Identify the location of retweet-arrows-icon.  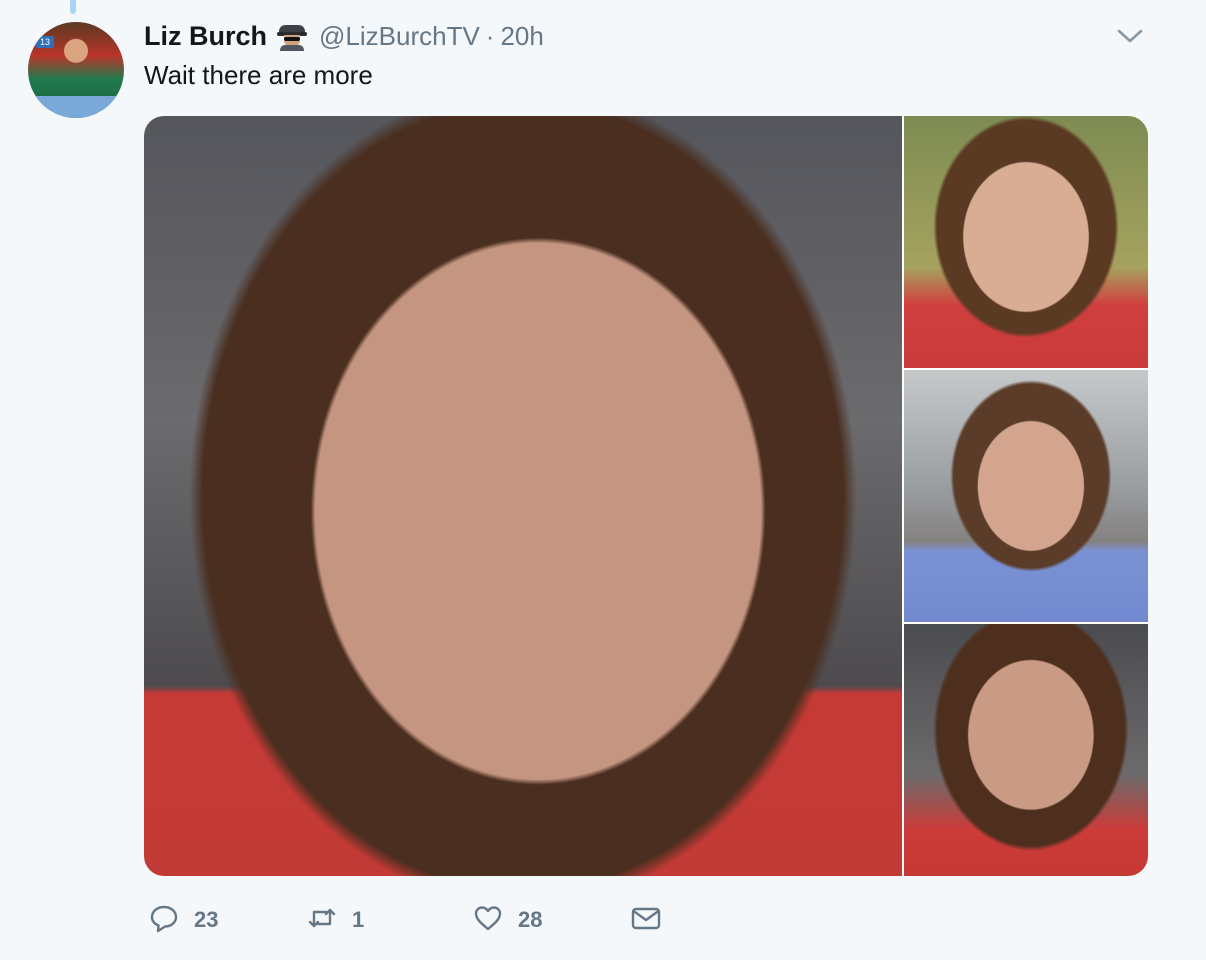
(322, 920).